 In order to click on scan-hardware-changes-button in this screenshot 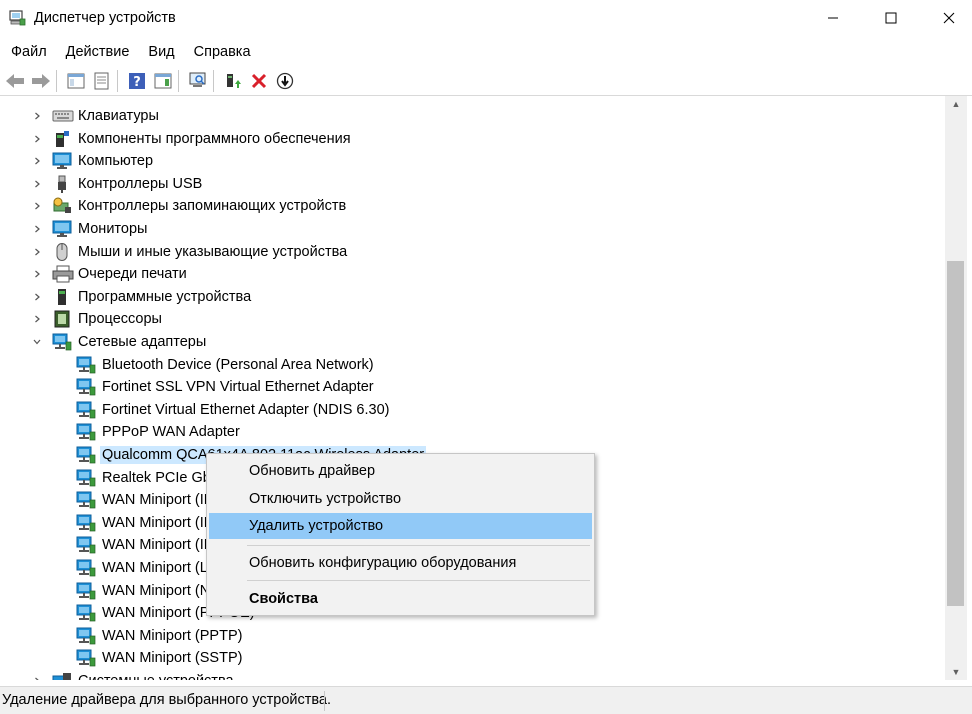, I will do `click(197, 80)`.